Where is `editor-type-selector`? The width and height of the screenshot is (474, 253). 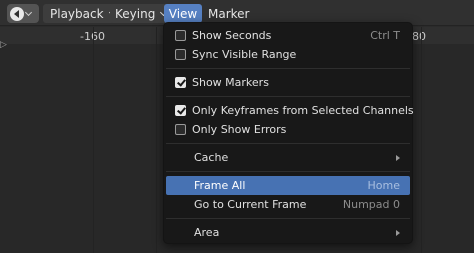
editor-type-selector is located at coordinates (23, 13).